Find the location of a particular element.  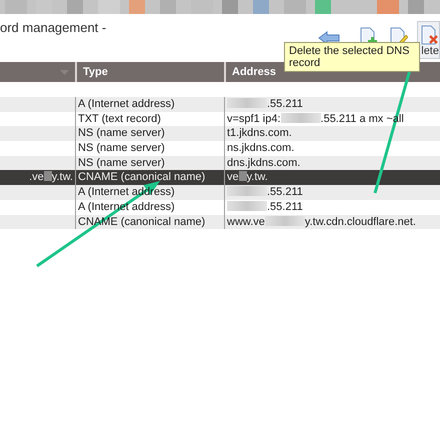

cell-text: ve y.tw. is located at coordinates (247, 177).